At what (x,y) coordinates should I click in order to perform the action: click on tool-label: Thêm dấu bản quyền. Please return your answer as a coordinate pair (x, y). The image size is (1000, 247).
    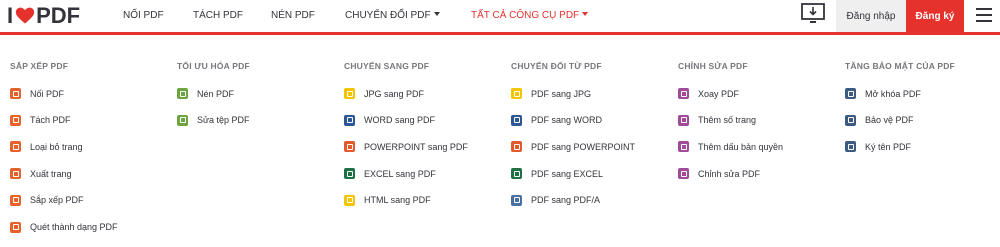
    Looking at the image, I should click on (741, 146).